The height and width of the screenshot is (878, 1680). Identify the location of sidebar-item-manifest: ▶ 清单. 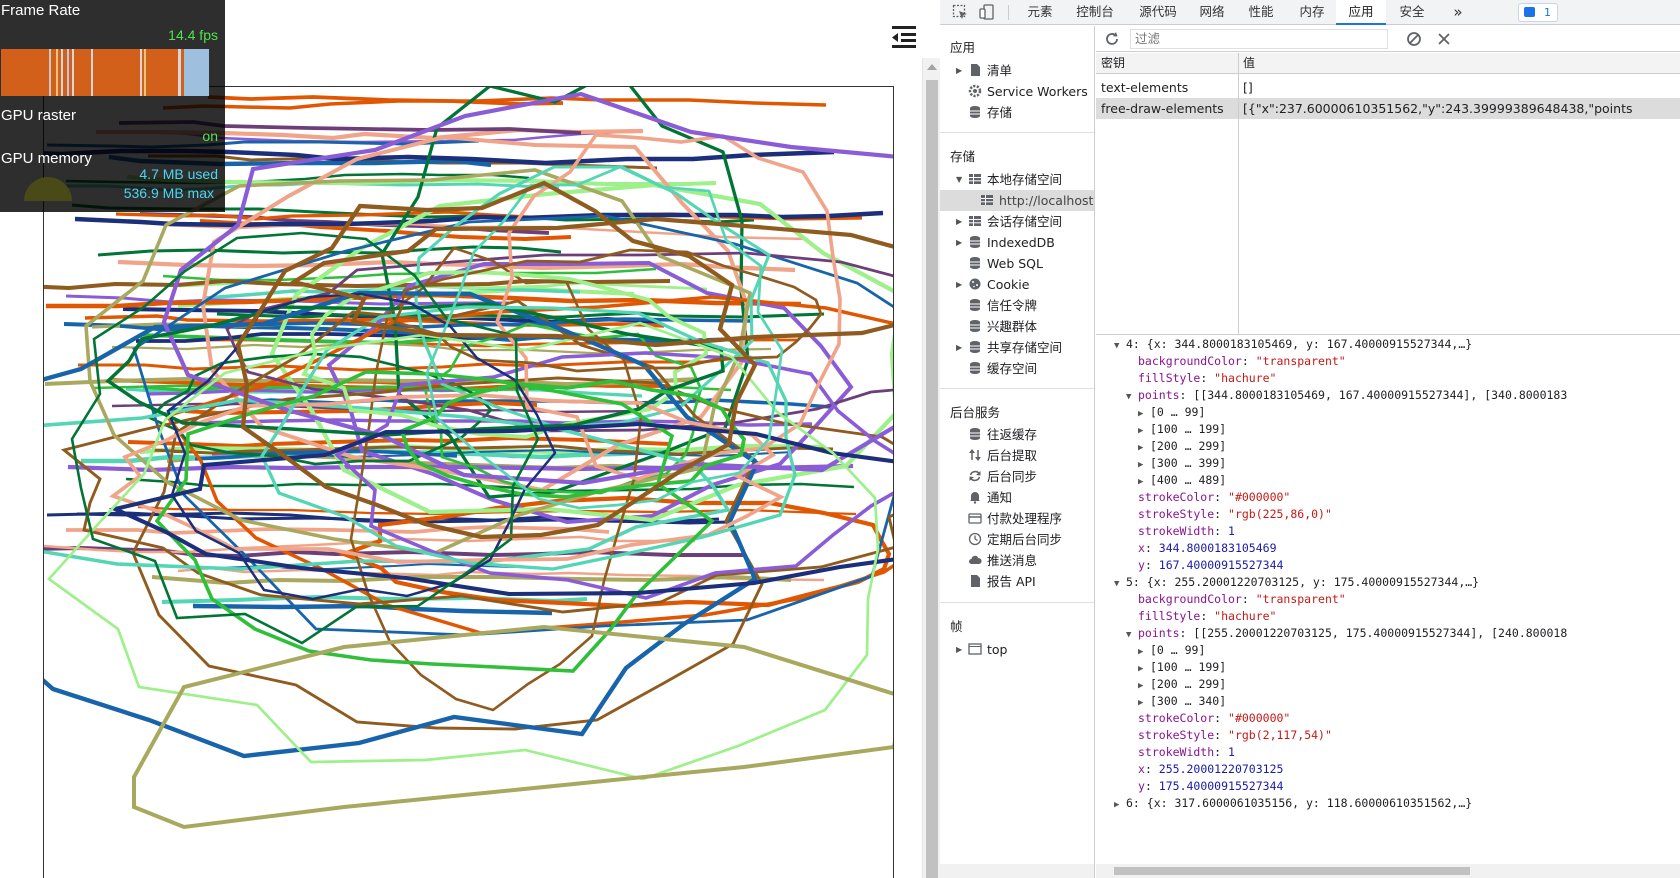
(1017, 70).